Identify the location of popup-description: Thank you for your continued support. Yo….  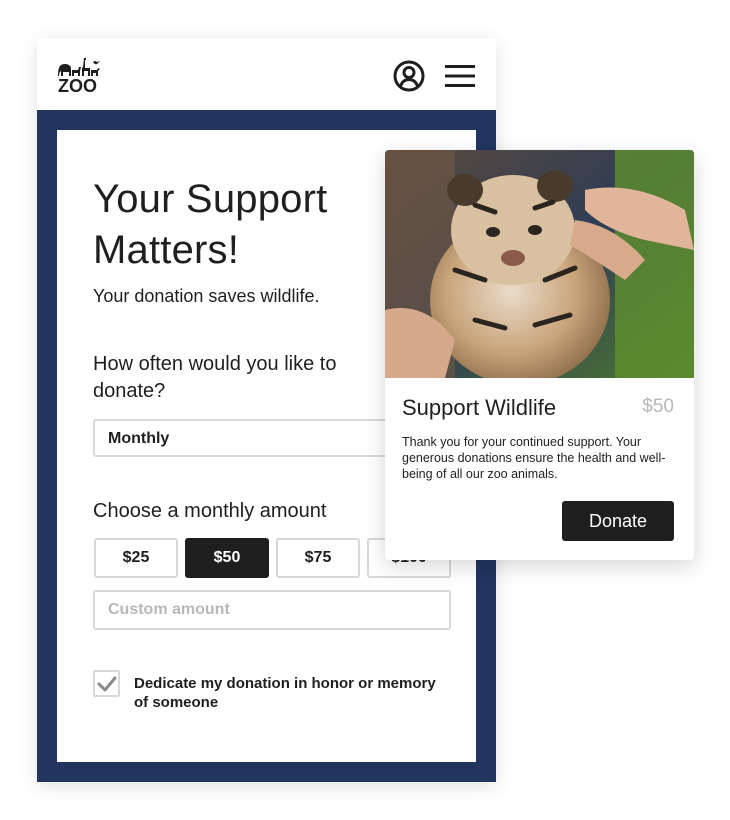
(534, 458).